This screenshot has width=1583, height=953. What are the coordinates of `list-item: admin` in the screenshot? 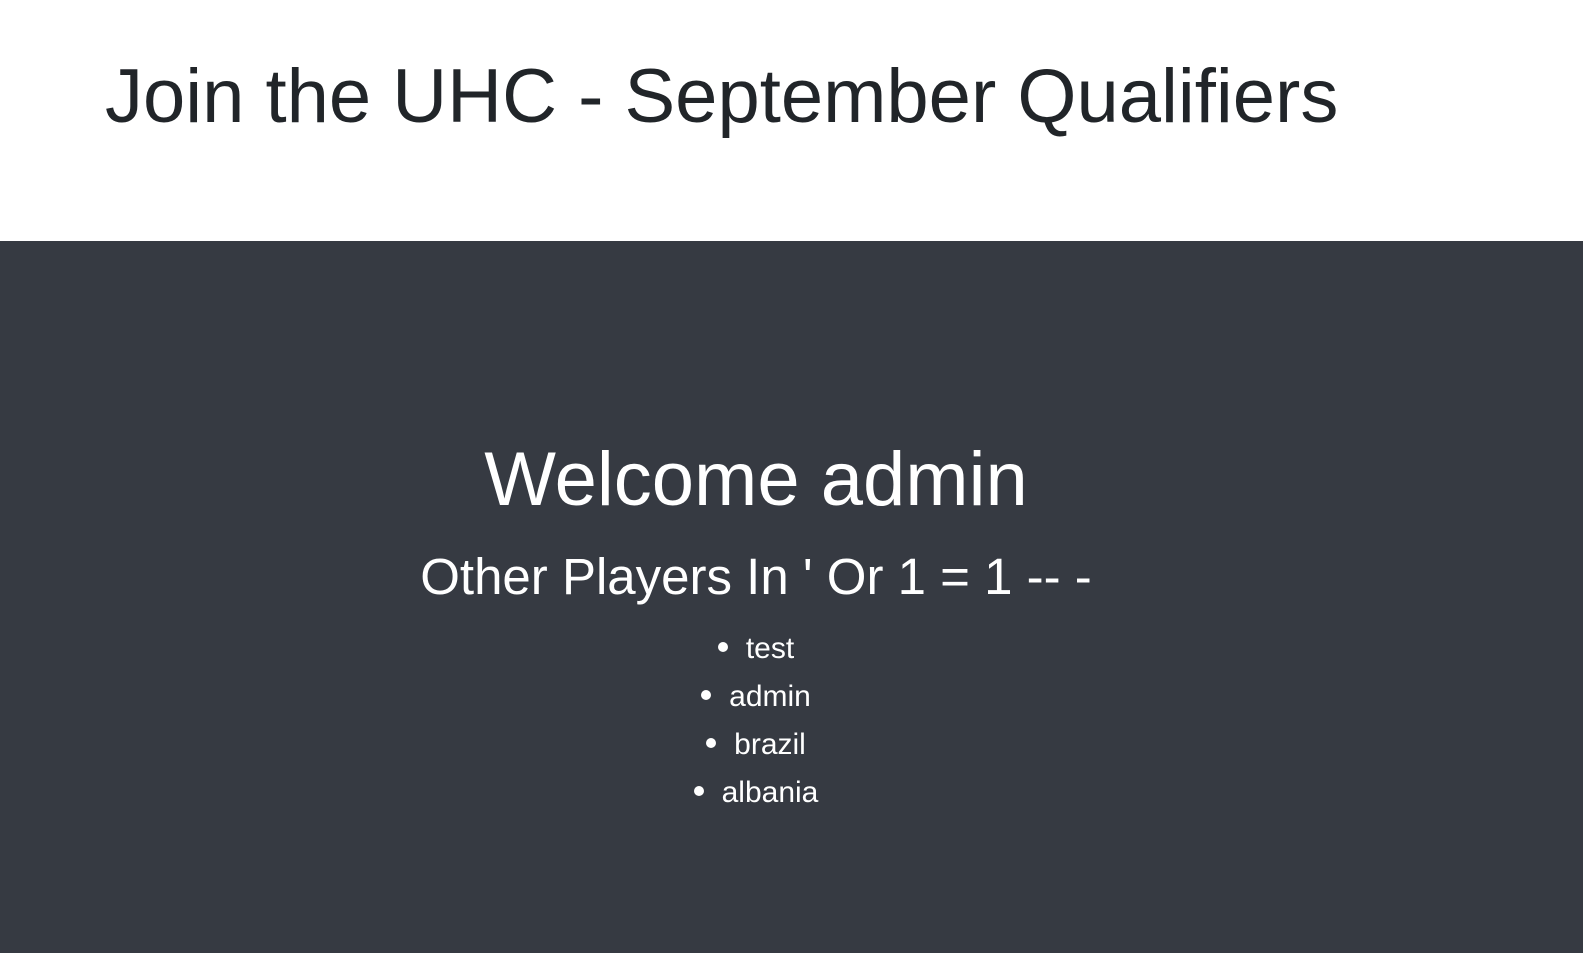 It's located at (756, 697).